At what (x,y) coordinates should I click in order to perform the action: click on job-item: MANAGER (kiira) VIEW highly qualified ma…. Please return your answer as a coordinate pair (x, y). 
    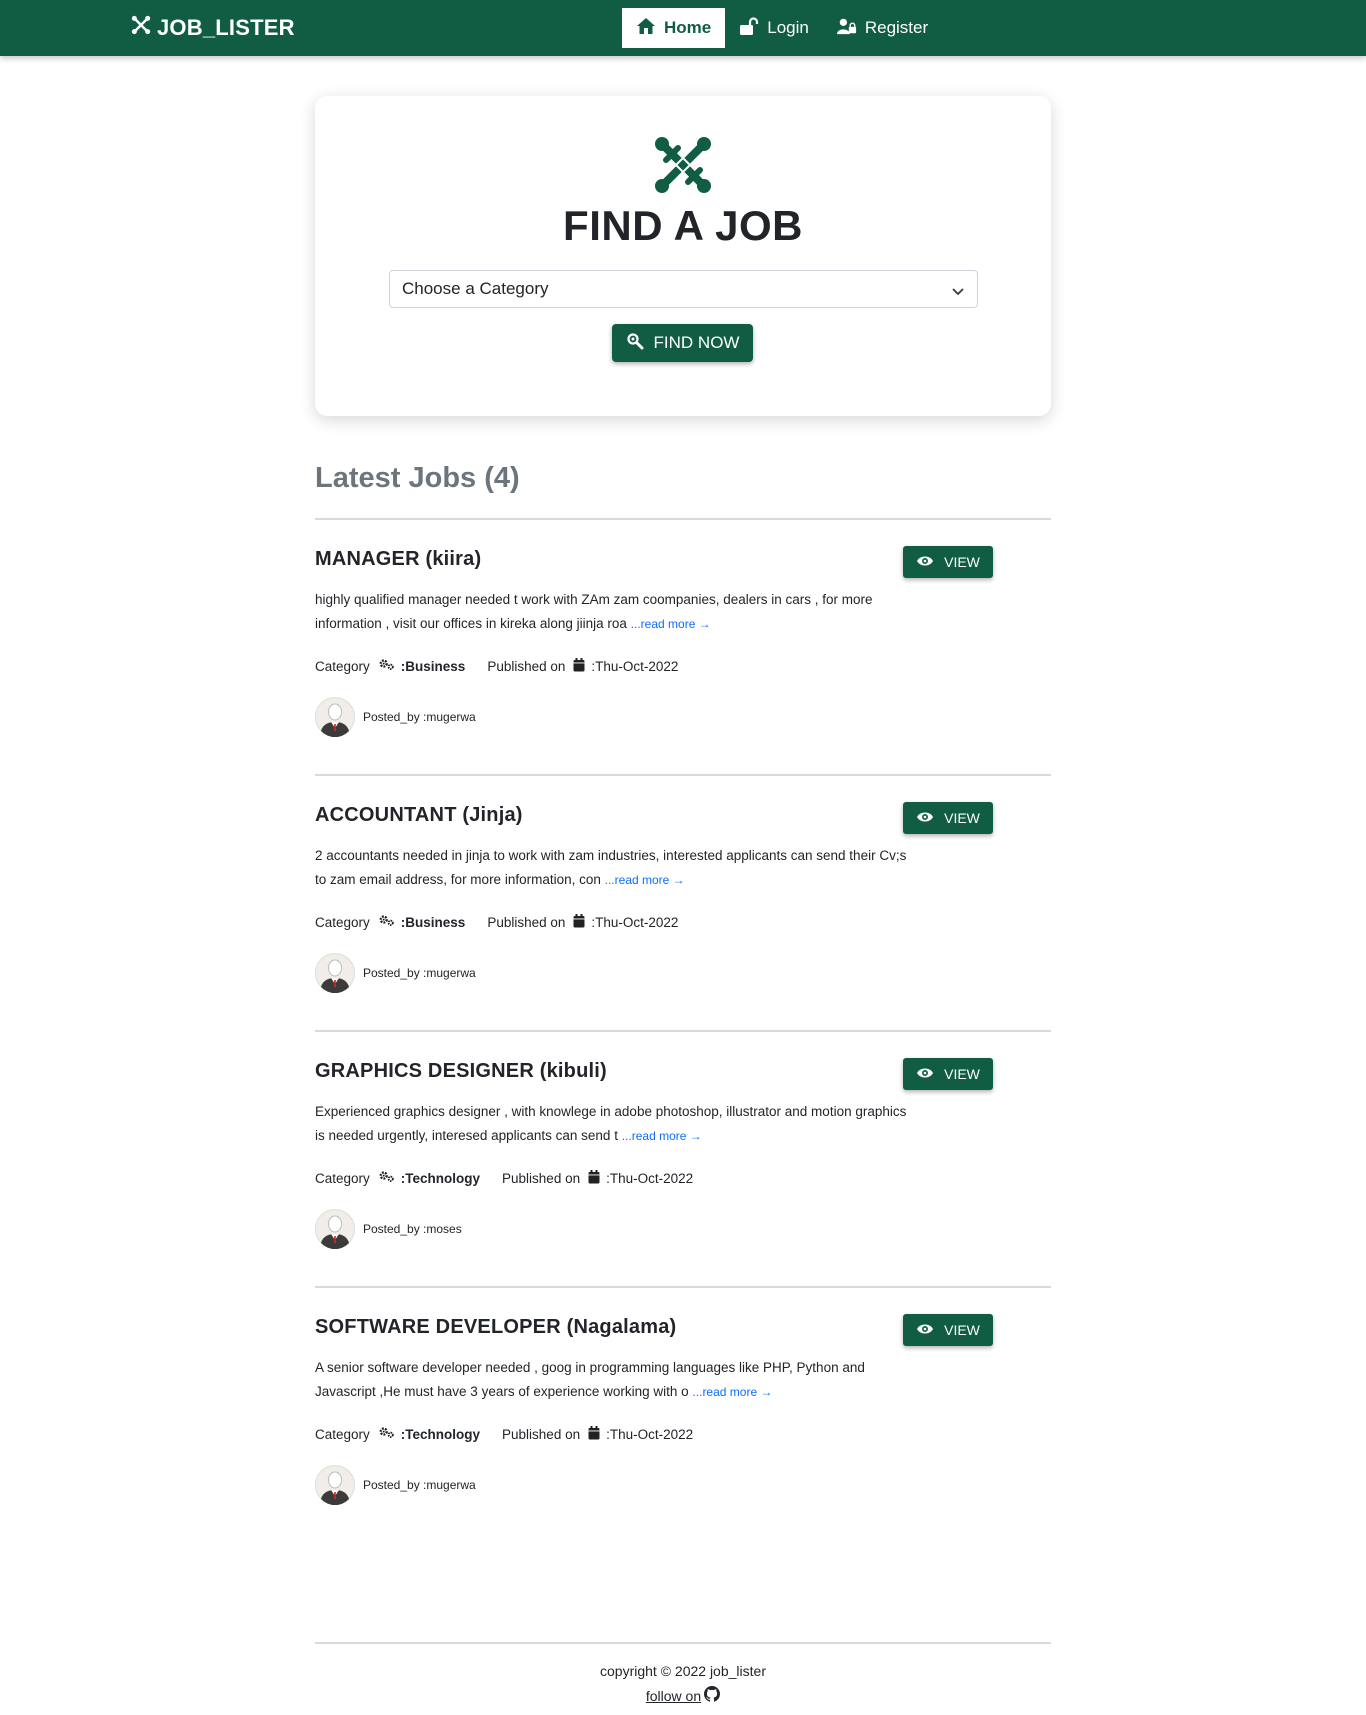
    Looking at the image, I should click on (683, 636).